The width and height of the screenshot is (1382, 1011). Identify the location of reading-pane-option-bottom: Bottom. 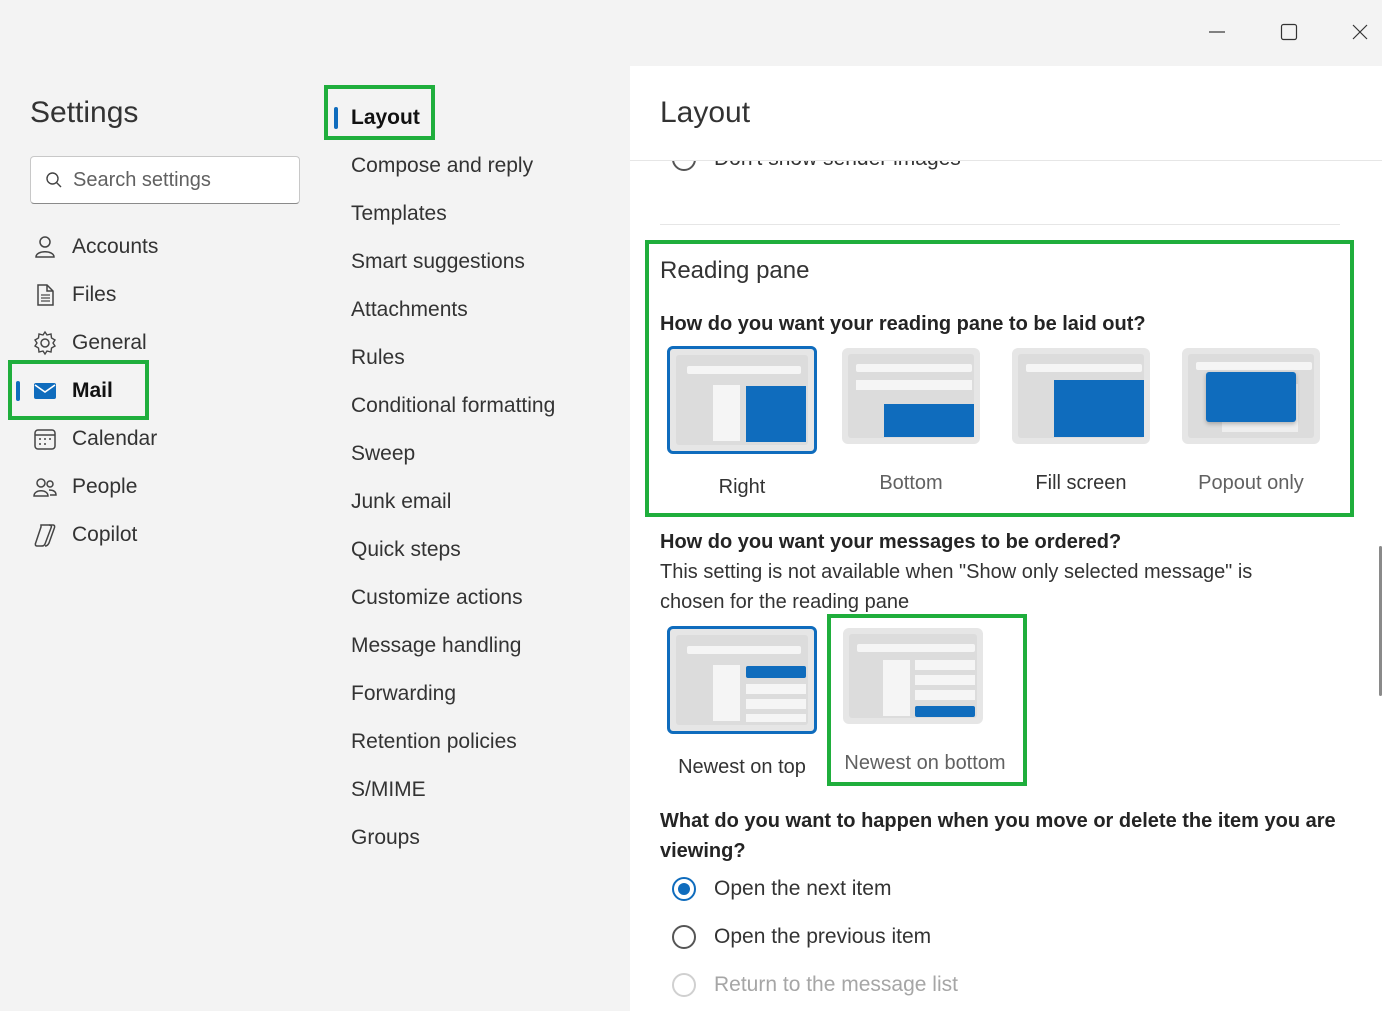
(917, 421).